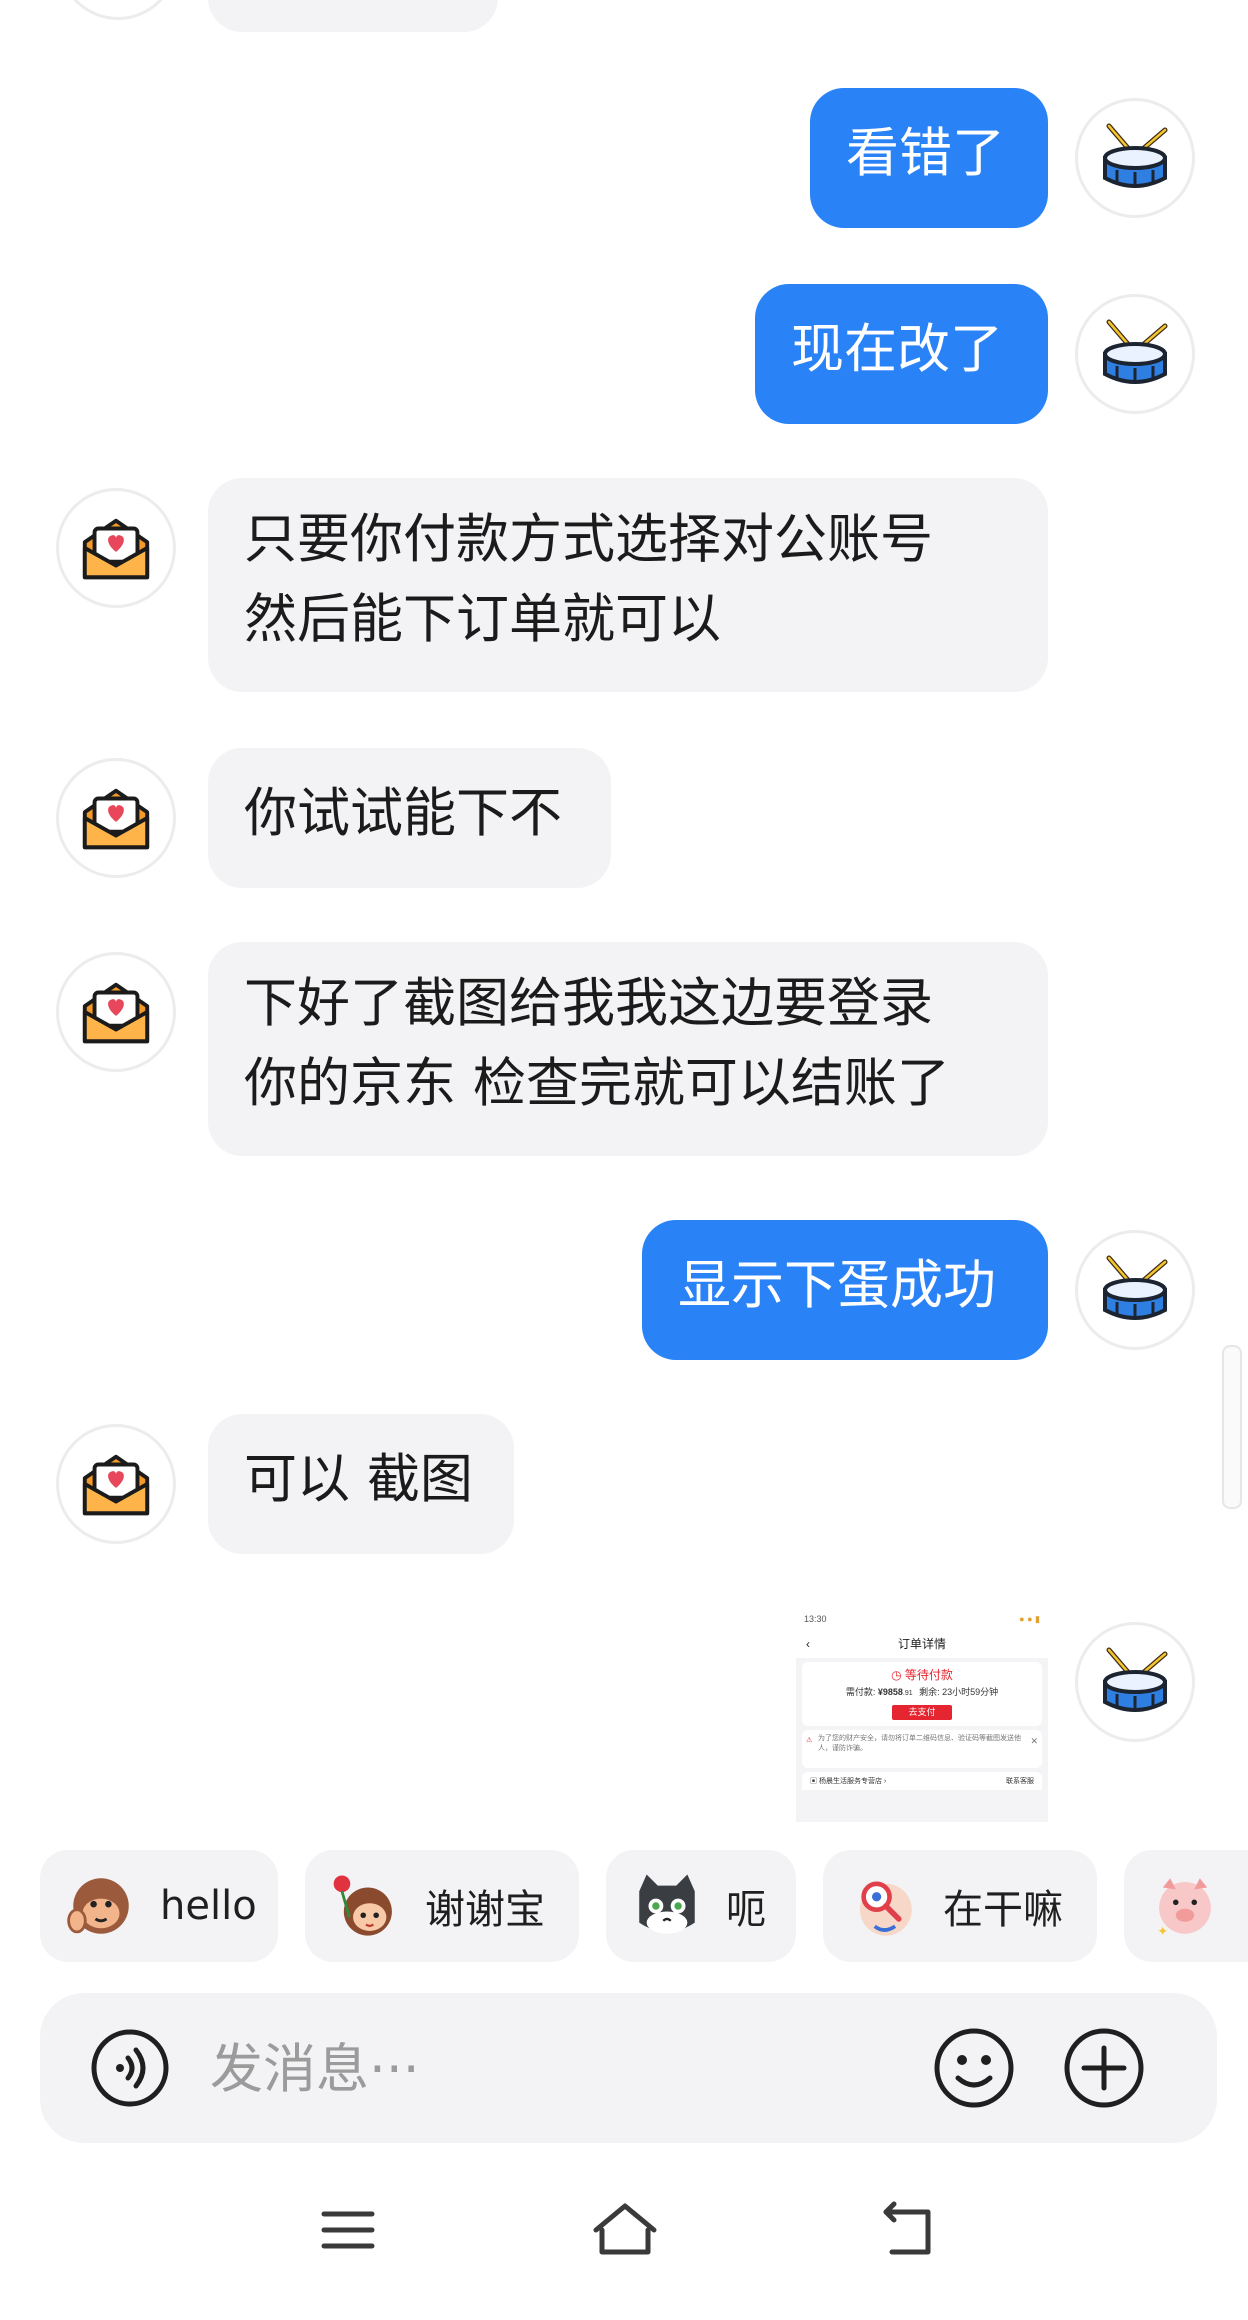 This screenshot has width=1248, height=2320. I want to click on quick-reply-chip: ✦, so click(1186, 1906).